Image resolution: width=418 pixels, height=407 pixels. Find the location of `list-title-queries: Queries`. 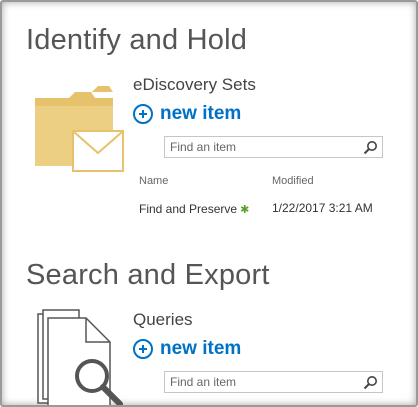

list-title-queries: Queries is located at coordinates (163, 319).